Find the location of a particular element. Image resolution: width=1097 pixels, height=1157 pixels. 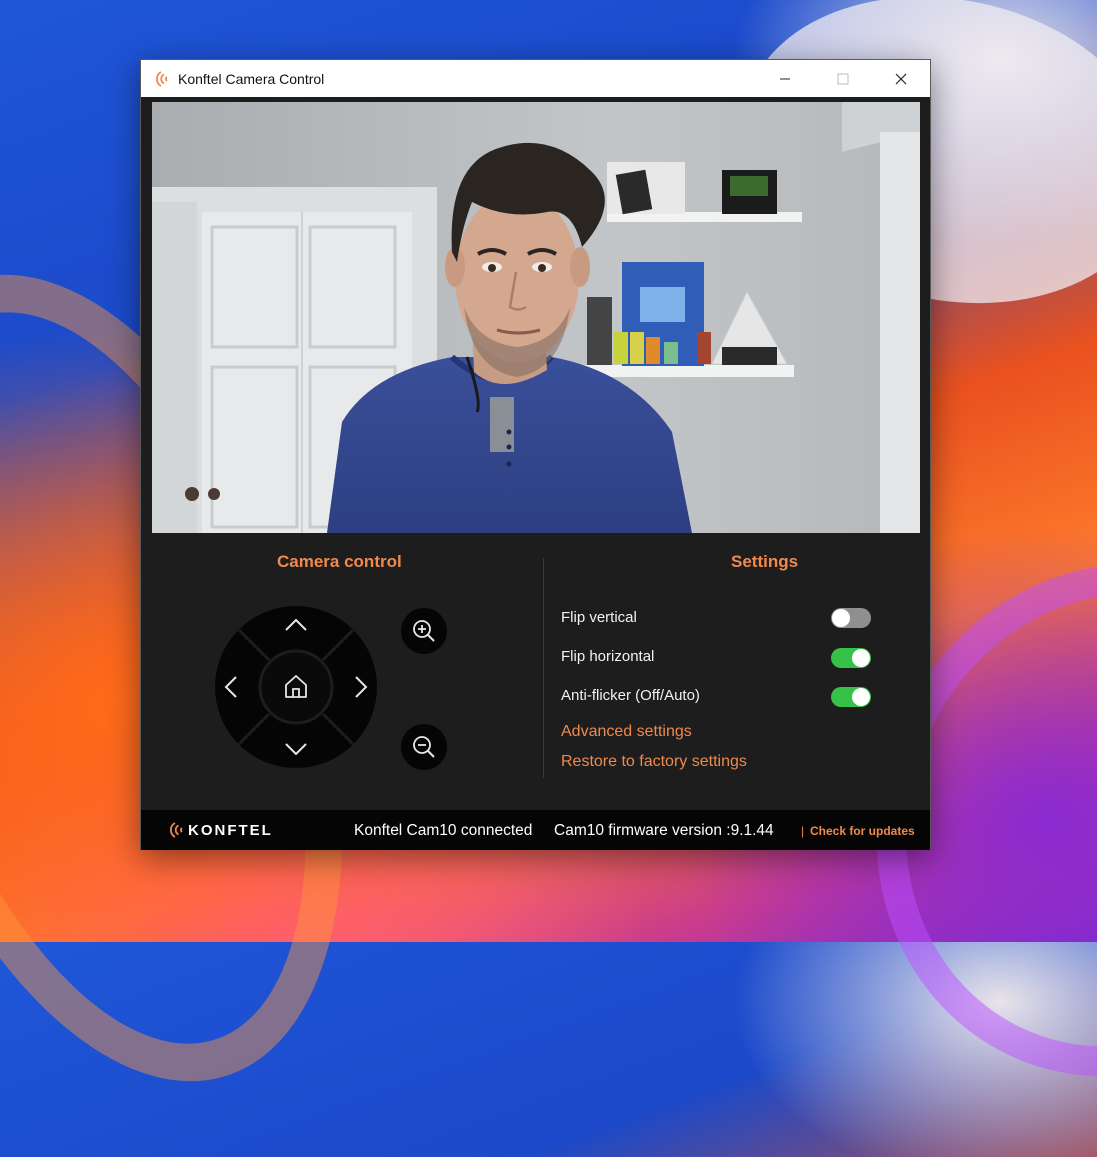

close-icon is located at coordinates (901, 78).